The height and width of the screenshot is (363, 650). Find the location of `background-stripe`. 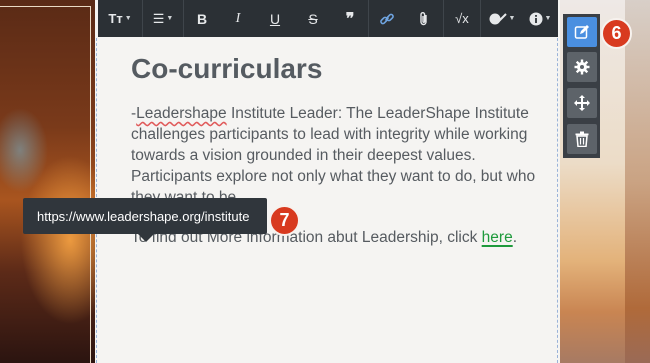

background-stripe is located at coordinates (637, 181).